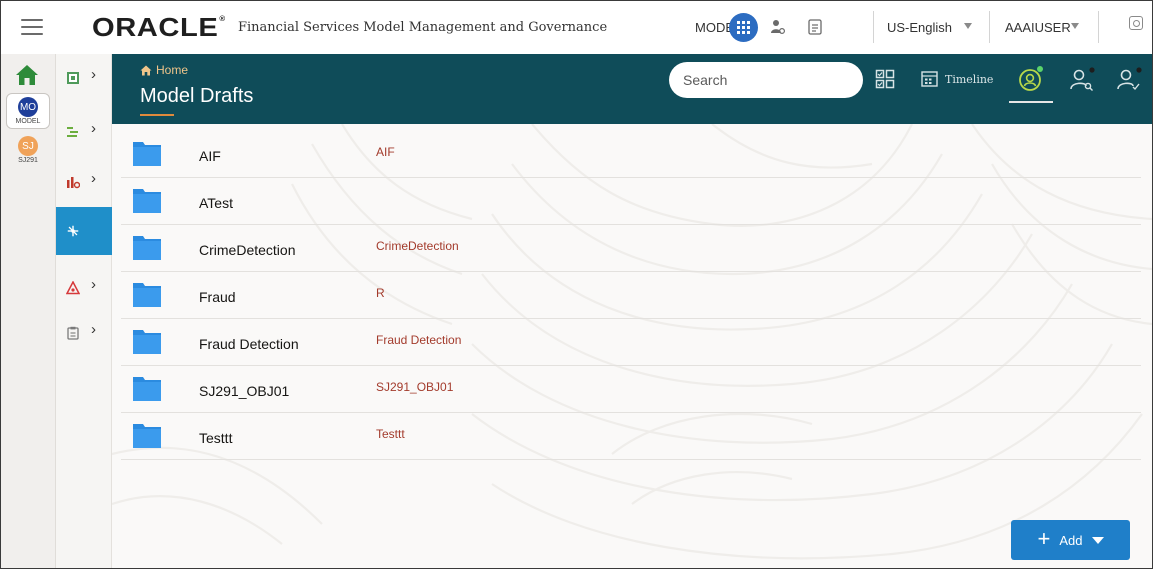 The width and height of the screenshot is (1153, 569). Describe the element at coordinates (73, 231) in the screenshot. I see `network-icon` at that location.